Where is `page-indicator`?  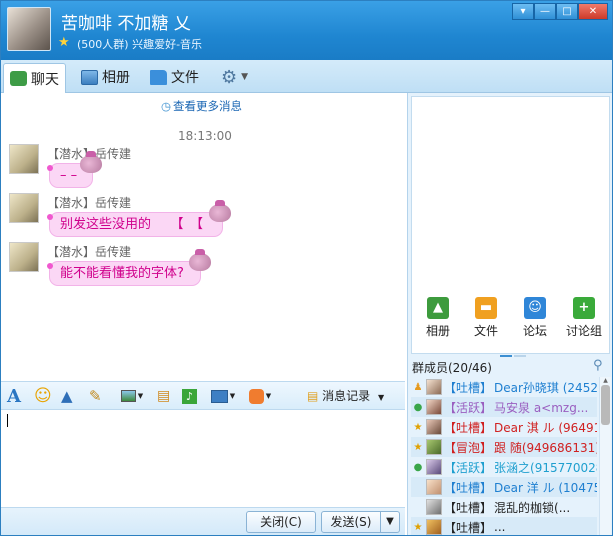 page-indicator is located at coordinates (514, 351).